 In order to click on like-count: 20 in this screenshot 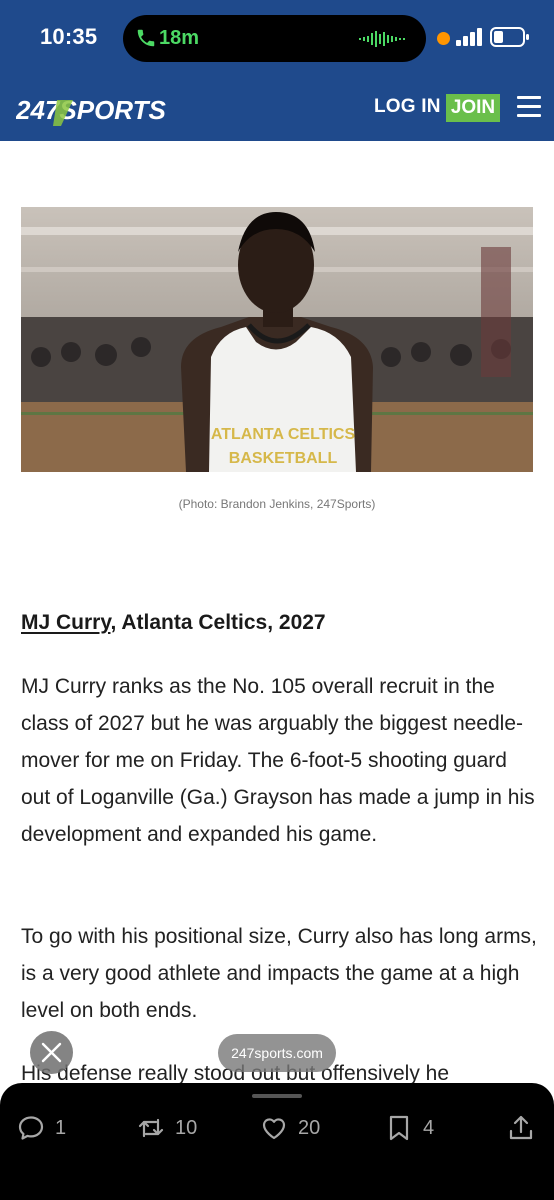, I will do `click(309, 1127)`.